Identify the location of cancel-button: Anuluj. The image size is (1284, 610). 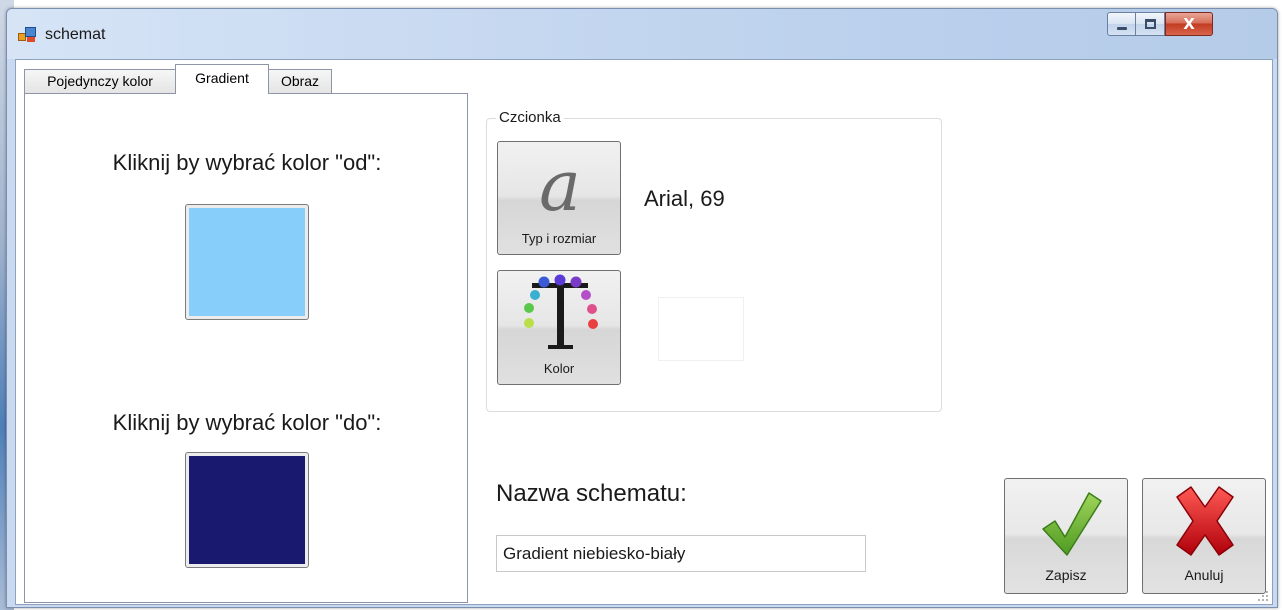
(1204, 536).